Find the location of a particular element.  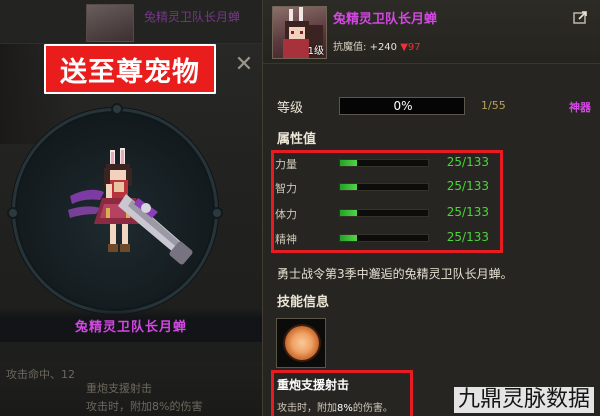

artifact-tag: 神器 is located at coordinates (580, 107).